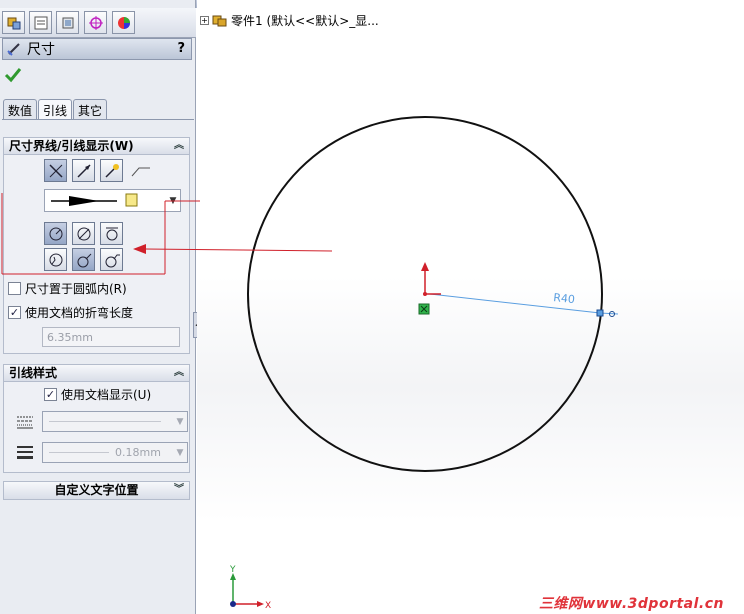  Describe the element at coordinates (600, 313) in the screenshot. I see `dimension-handle` at that location.